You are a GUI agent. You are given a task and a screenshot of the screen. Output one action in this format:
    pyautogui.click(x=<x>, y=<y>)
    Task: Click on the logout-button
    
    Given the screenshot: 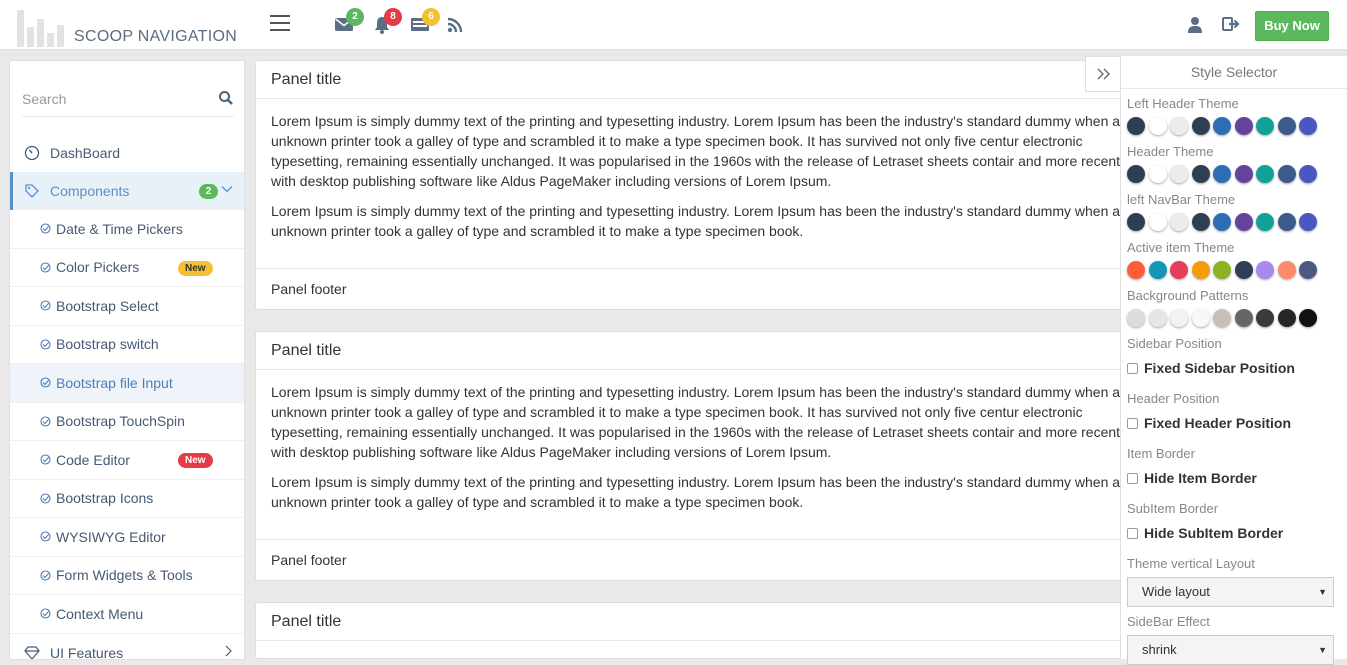 What is the action you would take?
    pyautogui.click(x=1231, y=25)
    